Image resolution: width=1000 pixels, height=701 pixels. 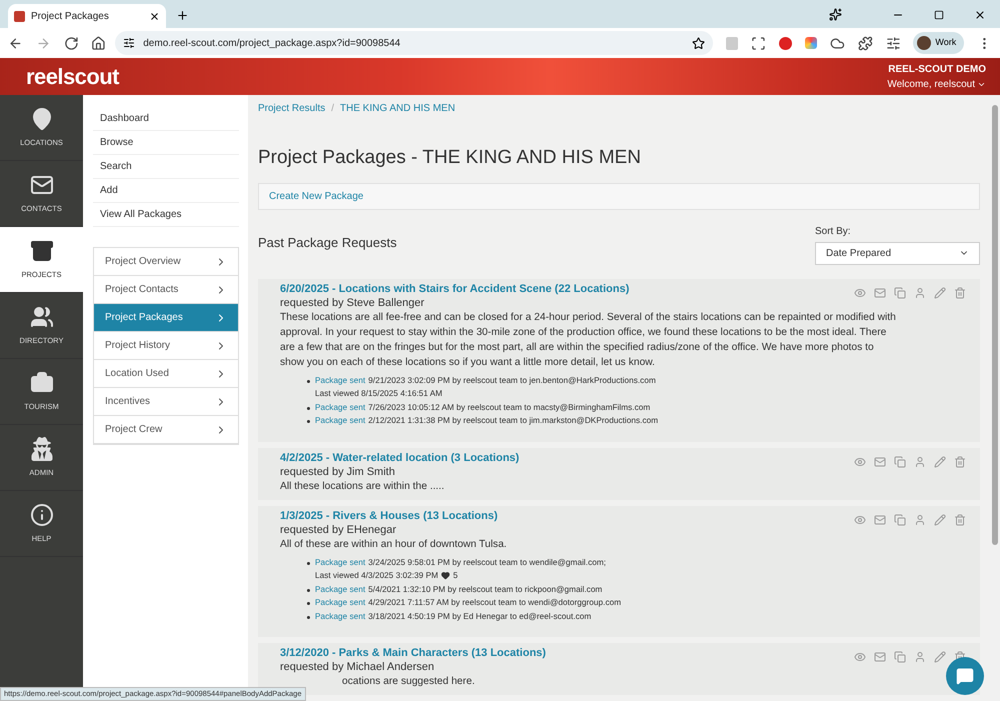 What do you see at coordinates (513, 420) in the screenshot?
I see `send-details: 2/12/2021 1:31:38 PM by reelscout team to jim.markston@DKProductions.com` at bounding box center [513, 420].